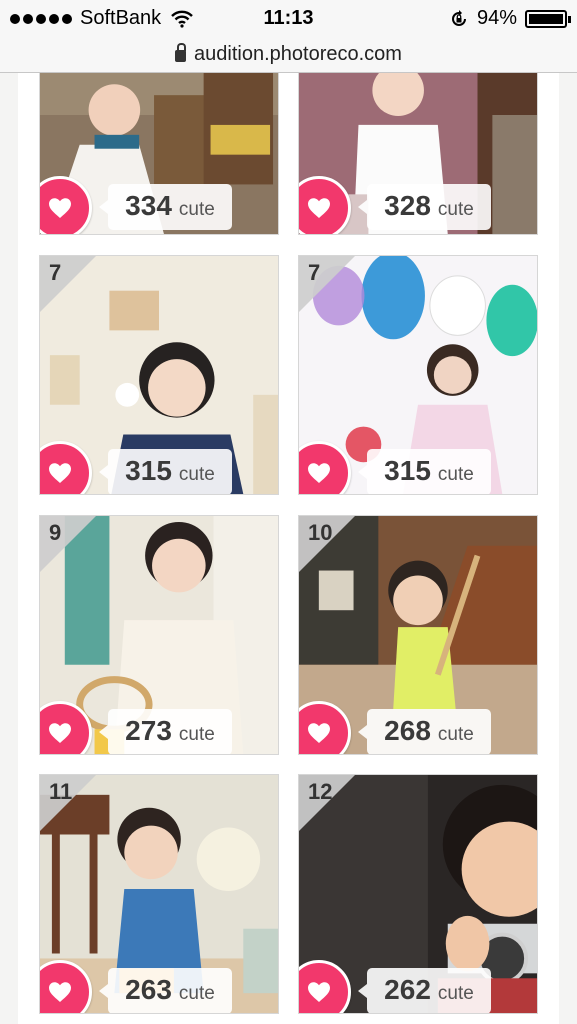 The width and height of the screenshot is (577, 1024). What do you see at coordinates (496, 18) in the screenshot?
I see `battery-percent: 94%` at bounding box center [496, 18].